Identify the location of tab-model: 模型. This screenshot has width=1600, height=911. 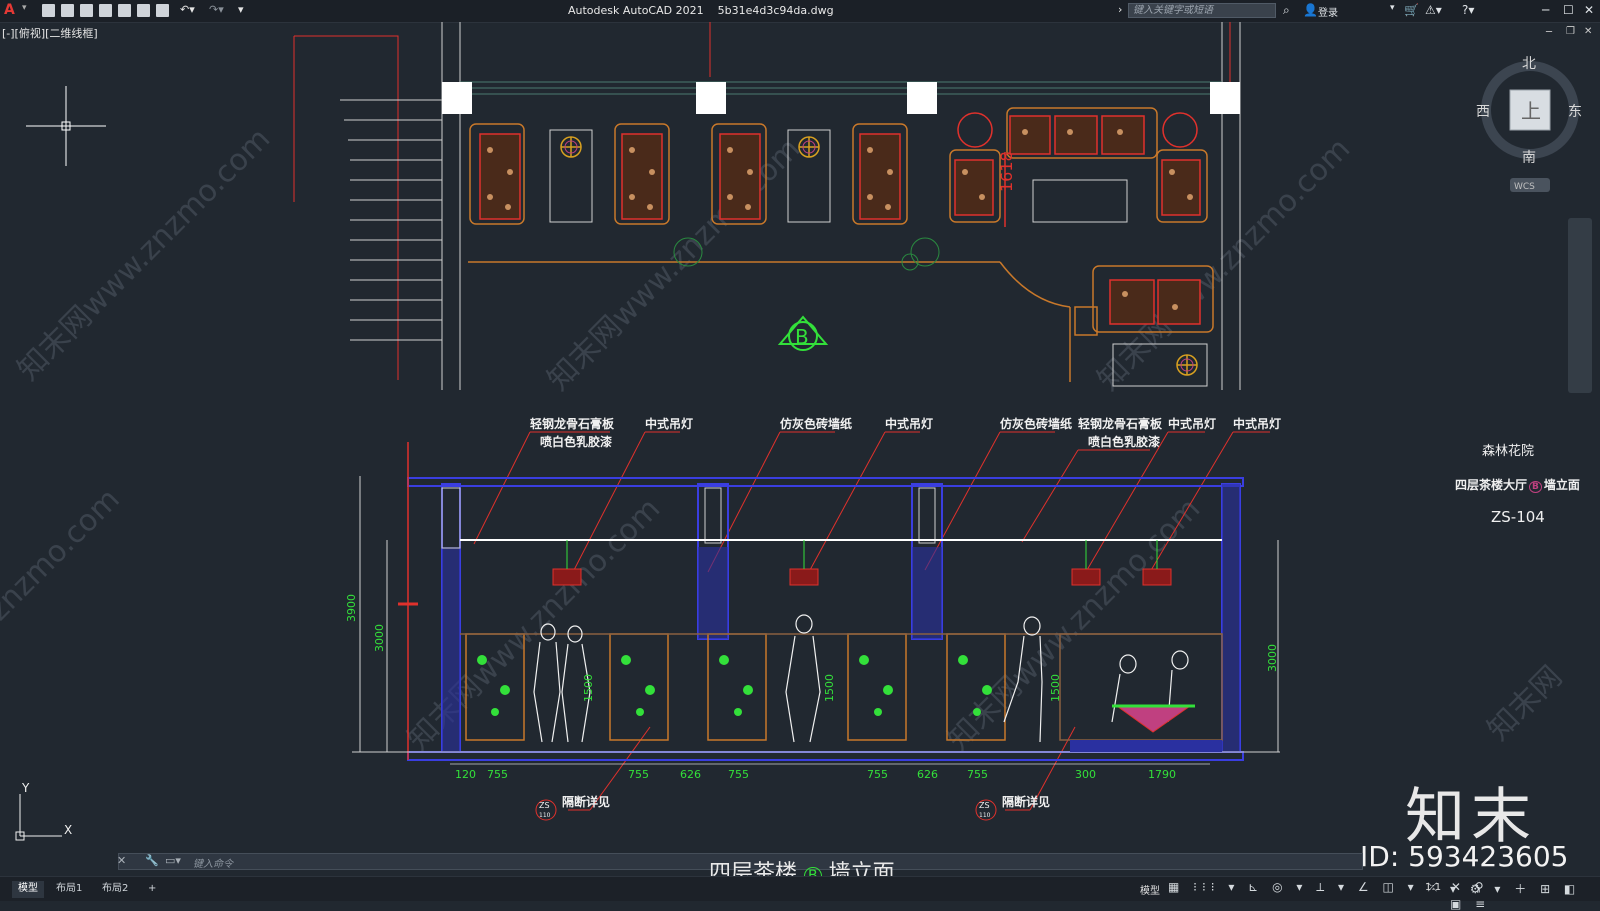
(28, 889).